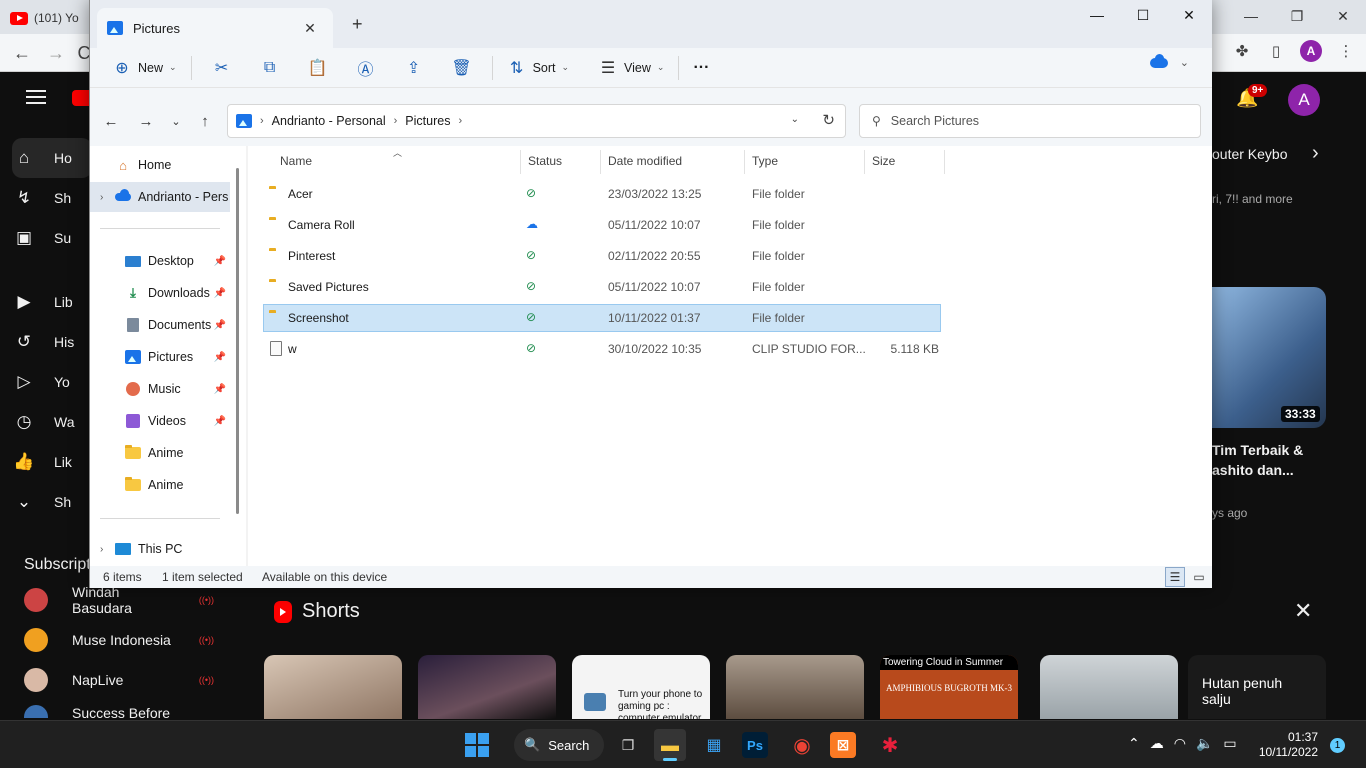 This screenshot has width=1366, height=768. I want to click on nav-this-pc: › This PC, so click(160, 549).